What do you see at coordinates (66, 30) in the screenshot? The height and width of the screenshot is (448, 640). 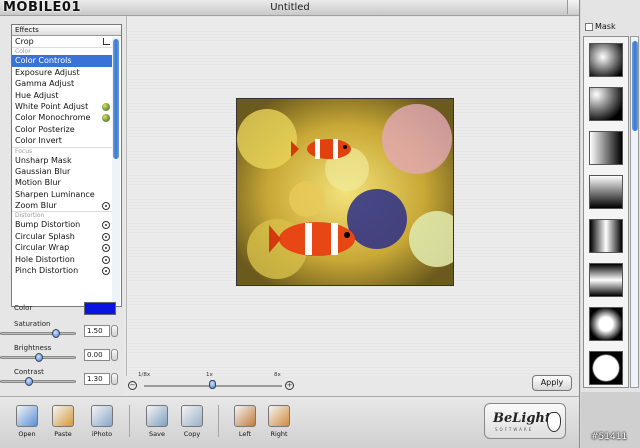 I see `effects-list-header: Effects` at bounding box center [66, 30].